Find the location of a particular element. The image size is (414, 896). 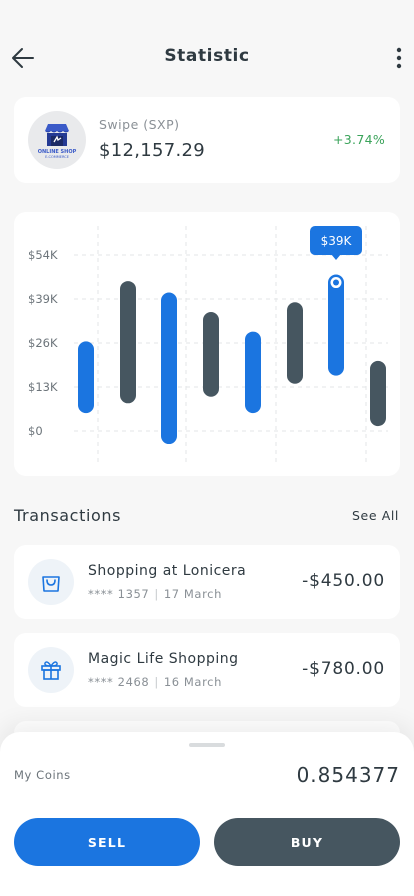

logo-subtext: E-COMMERCE is located at coordinates (57, 156).